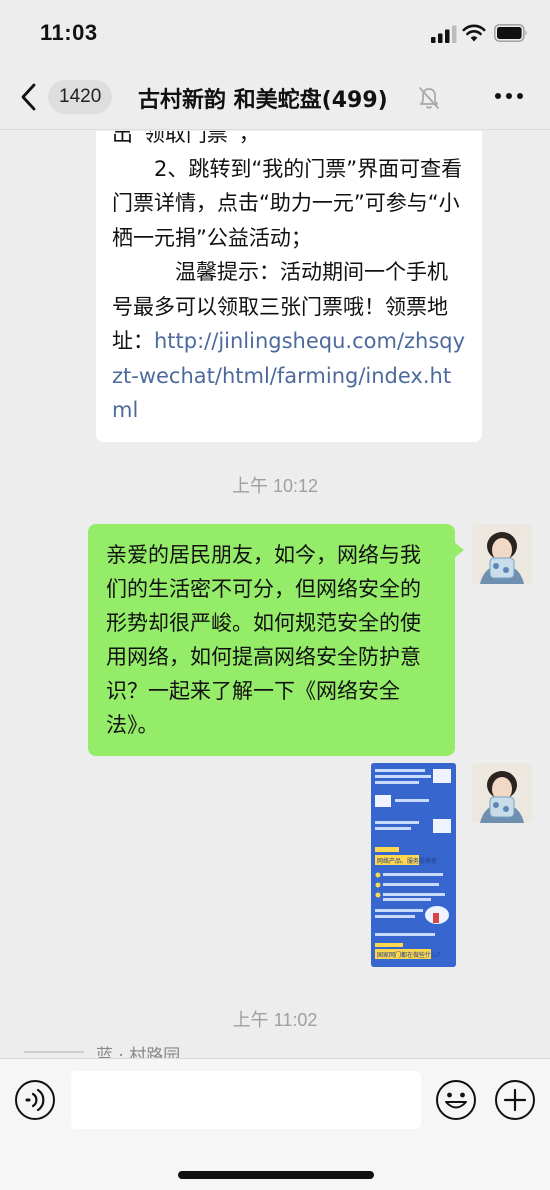  I want to click on home-indicator, so click(276, 1175).